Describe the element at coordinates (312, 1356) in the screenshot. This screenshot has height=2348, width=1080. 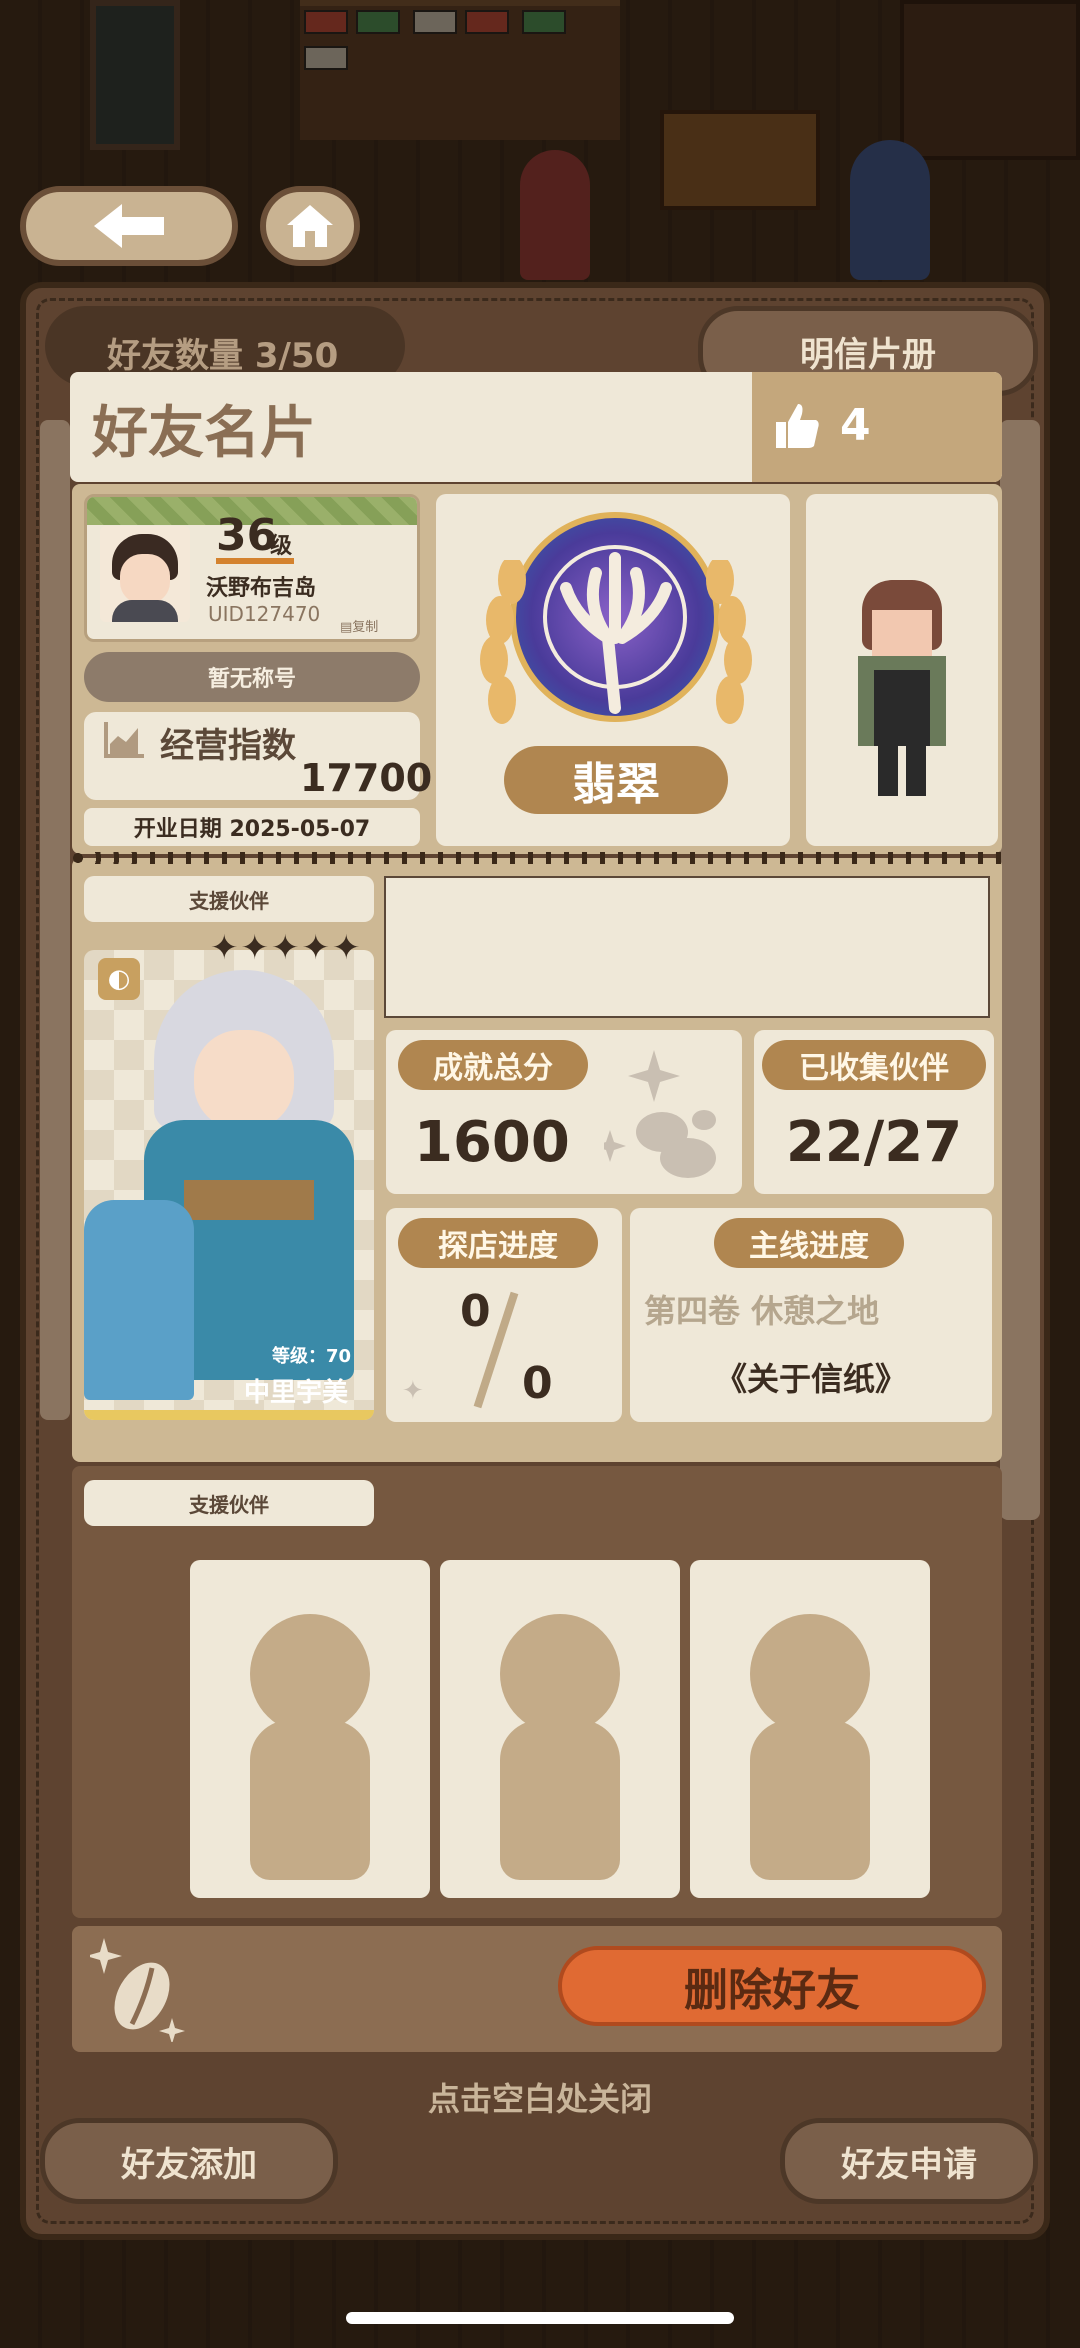
I see `partner-level: 等级：70` at that location.